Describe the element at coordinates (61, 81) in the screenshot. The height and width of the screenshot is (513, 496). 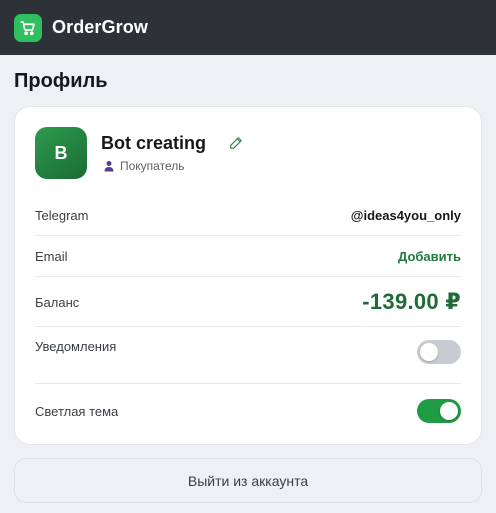
I see `page-title: Профиль` at that location.